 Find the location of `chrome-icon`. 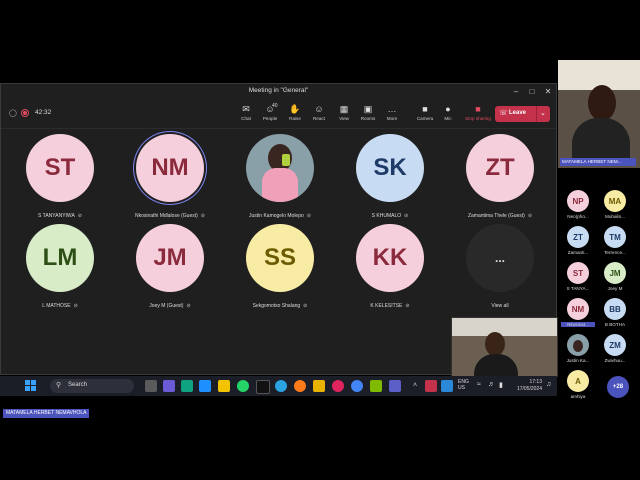

chrome-icon is located at coordinates (357, 386).